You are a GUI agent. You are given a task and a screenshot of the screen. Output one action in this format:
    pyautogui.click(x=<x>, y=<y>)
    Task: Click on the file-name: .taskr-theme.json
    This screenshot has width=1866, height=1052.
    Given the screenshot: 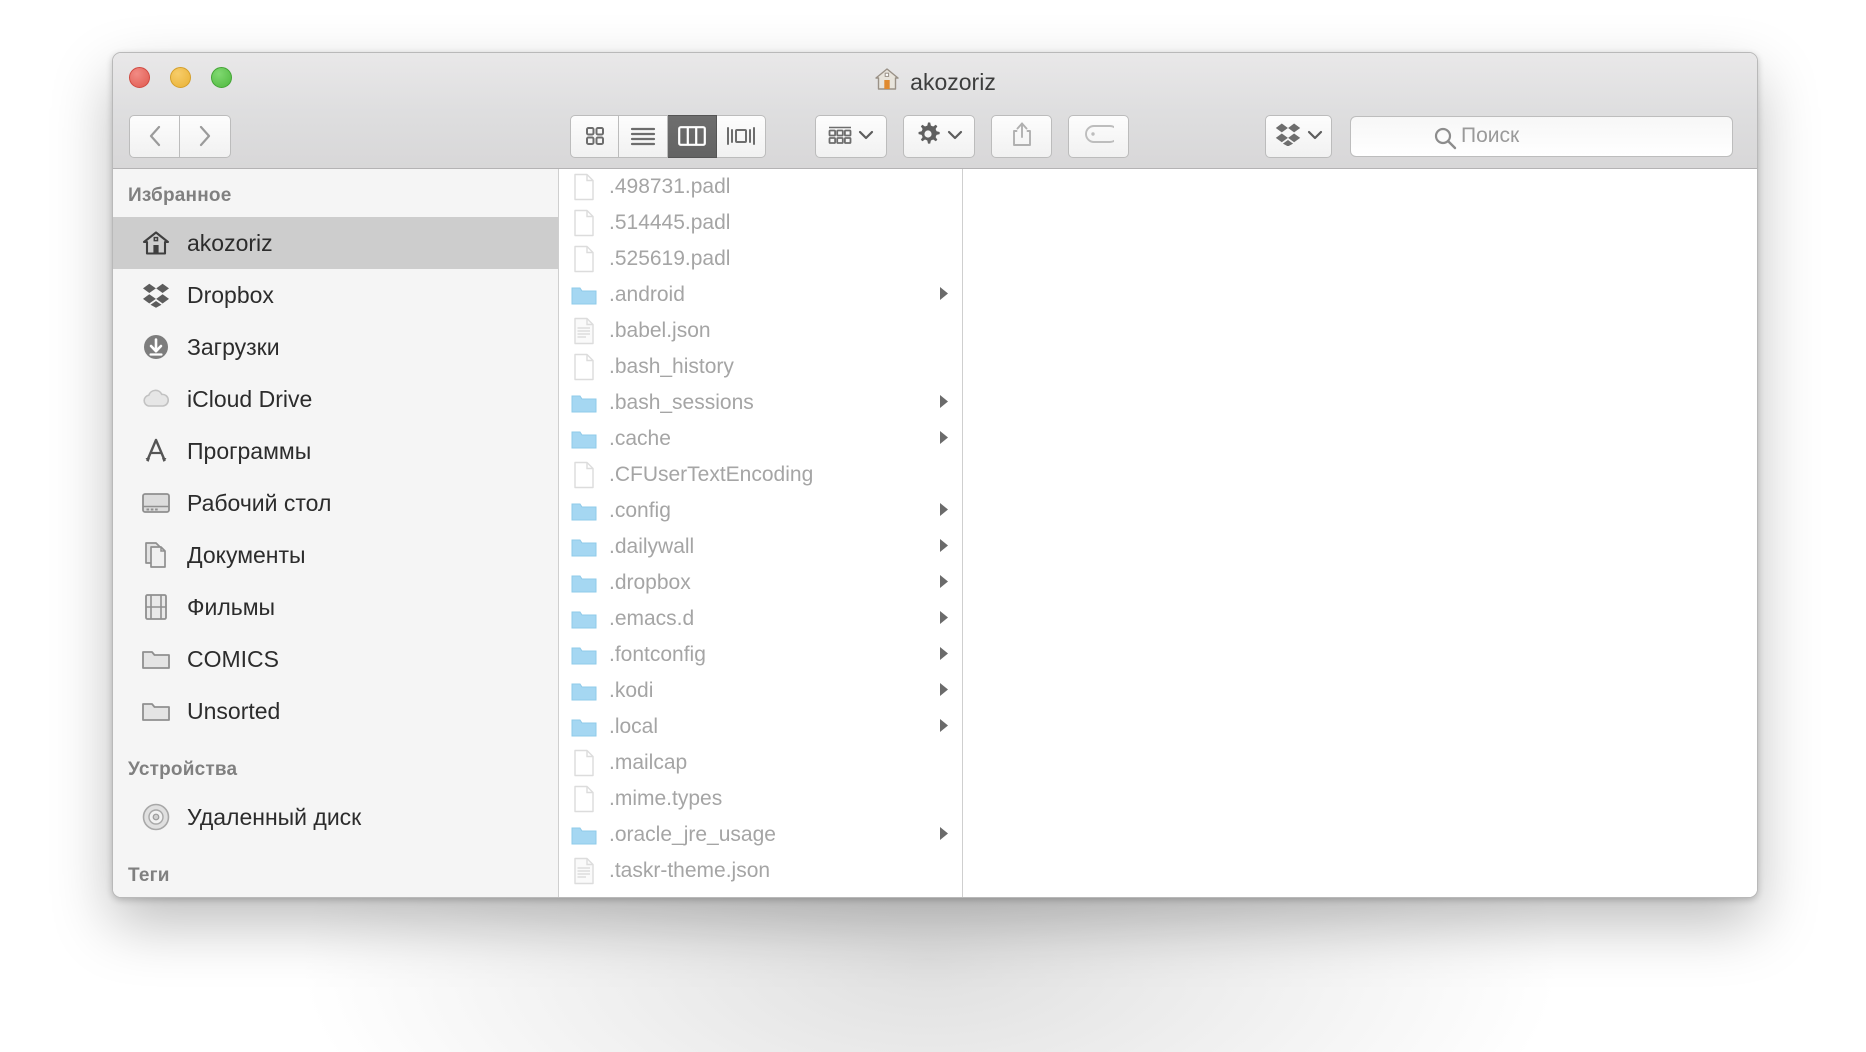 What is the action you would take?
    pyautogui.click(x=690, y=870)
    